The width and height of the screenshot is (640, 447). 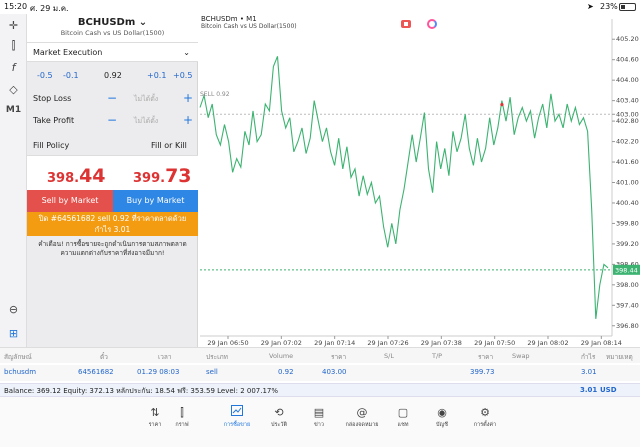 What do you see at coordinates (146, 121) in the screenshot?
I see `take-profit-input: ไม่ได้ตั้ง` at bounding box center [146, 121].